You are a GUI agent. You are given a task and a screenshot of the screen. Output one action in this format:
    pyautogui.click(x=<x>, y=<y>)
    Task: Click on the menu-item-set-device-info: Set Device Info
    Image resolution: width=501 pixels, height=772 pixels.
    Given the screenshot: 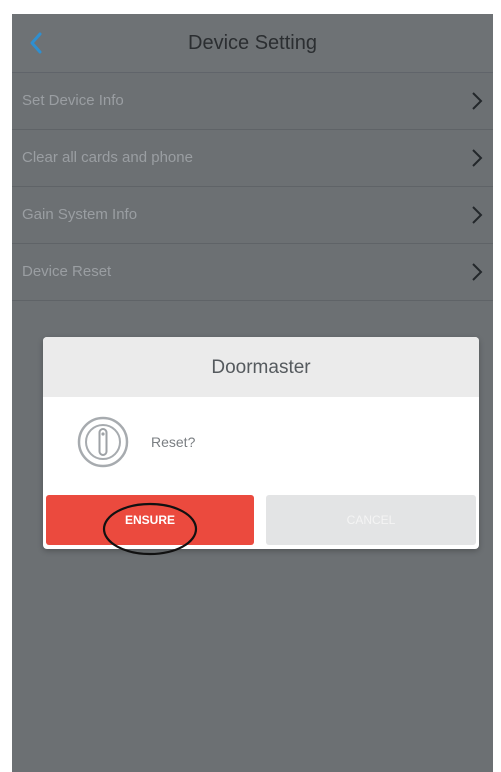 What is the action you would take?
    pyautogui.click(x=252, y=101)
    